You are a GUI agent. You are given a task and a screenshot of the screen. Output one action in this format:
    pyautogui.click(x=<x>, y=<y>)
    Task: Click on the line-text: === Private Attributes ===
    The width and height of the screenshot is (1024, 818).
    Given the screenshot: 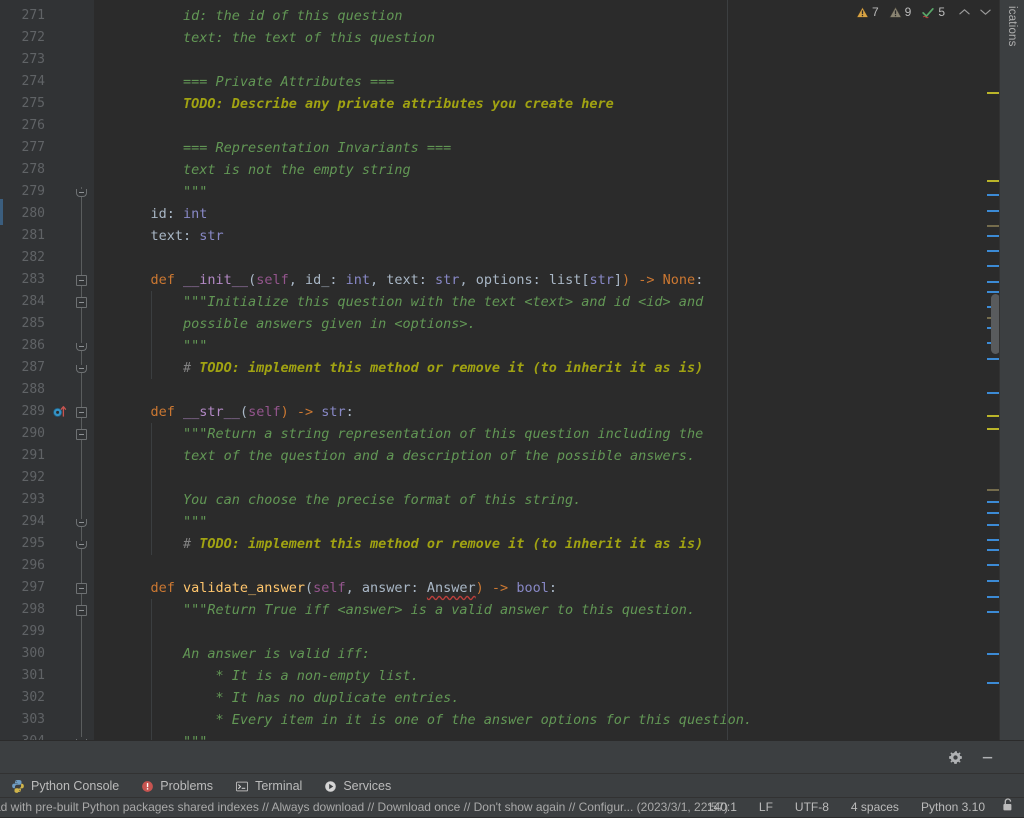 What is the action you would take?
    pyautogui.click(x=256, y=82)
    